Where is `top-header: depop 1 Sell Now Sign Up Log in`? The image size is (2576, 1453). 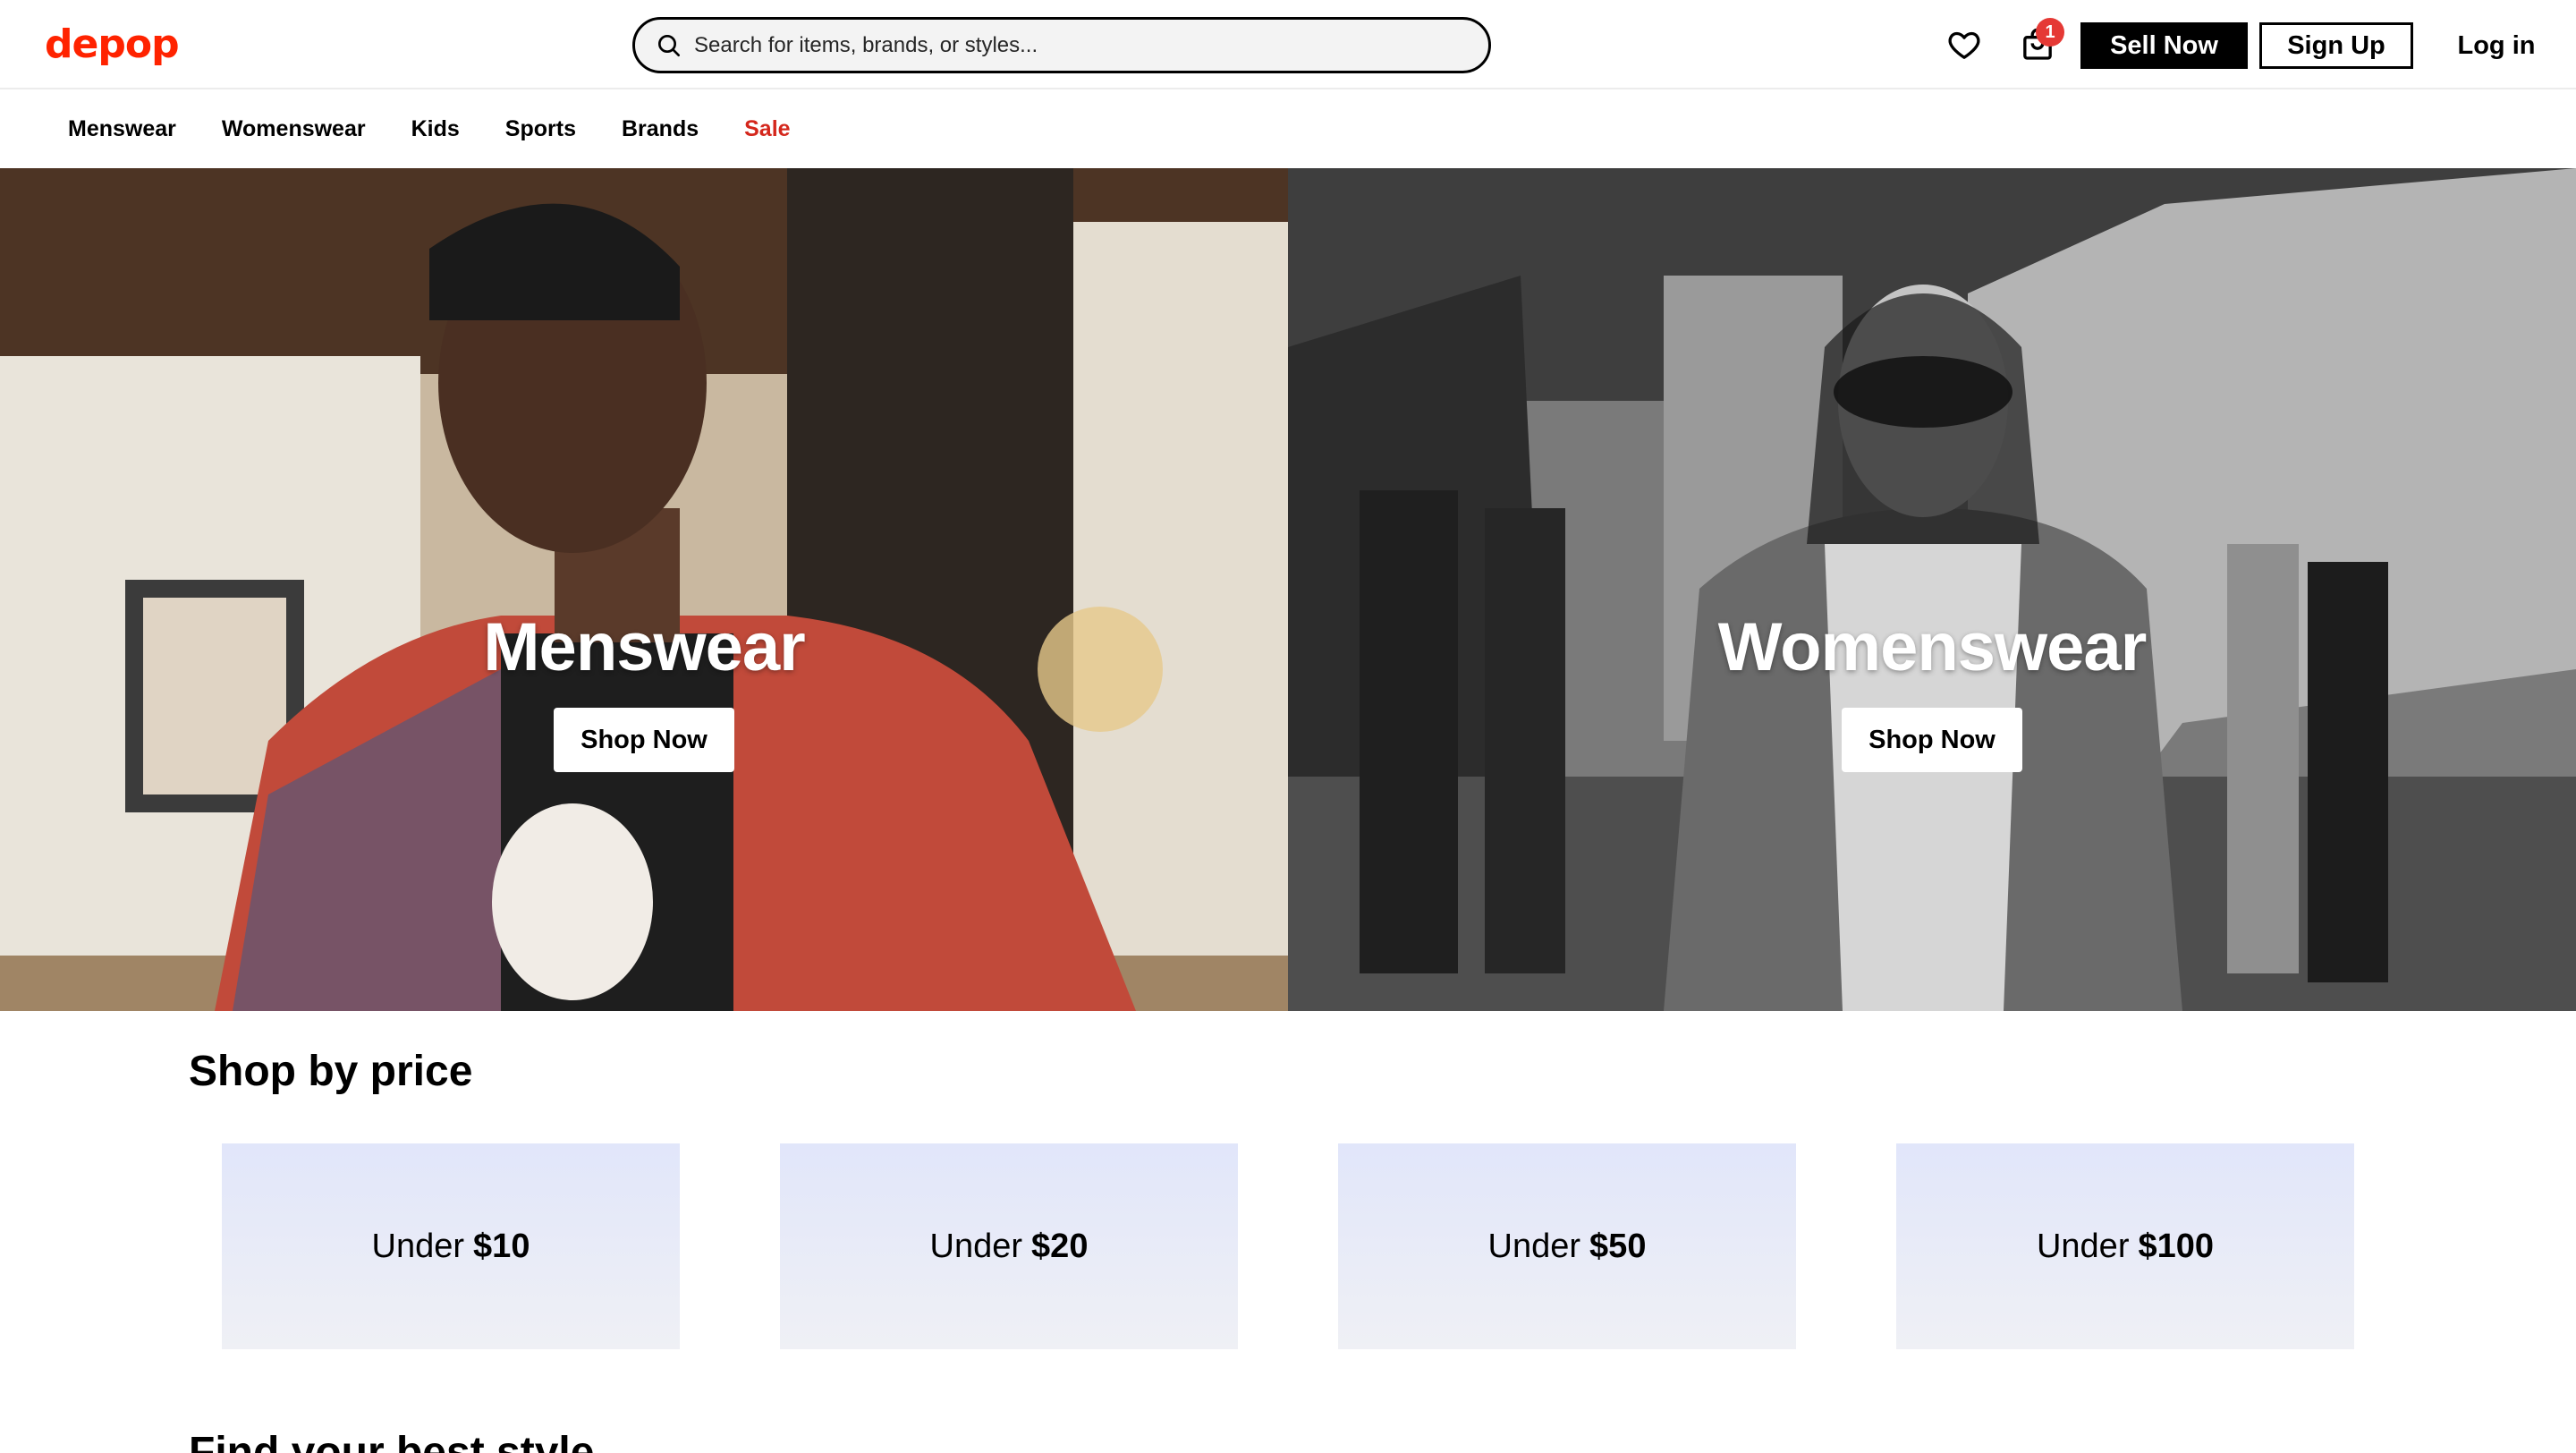
top-header: depop 1 Sell Now Sign Up Log in is located at coordinates (1288, 44).